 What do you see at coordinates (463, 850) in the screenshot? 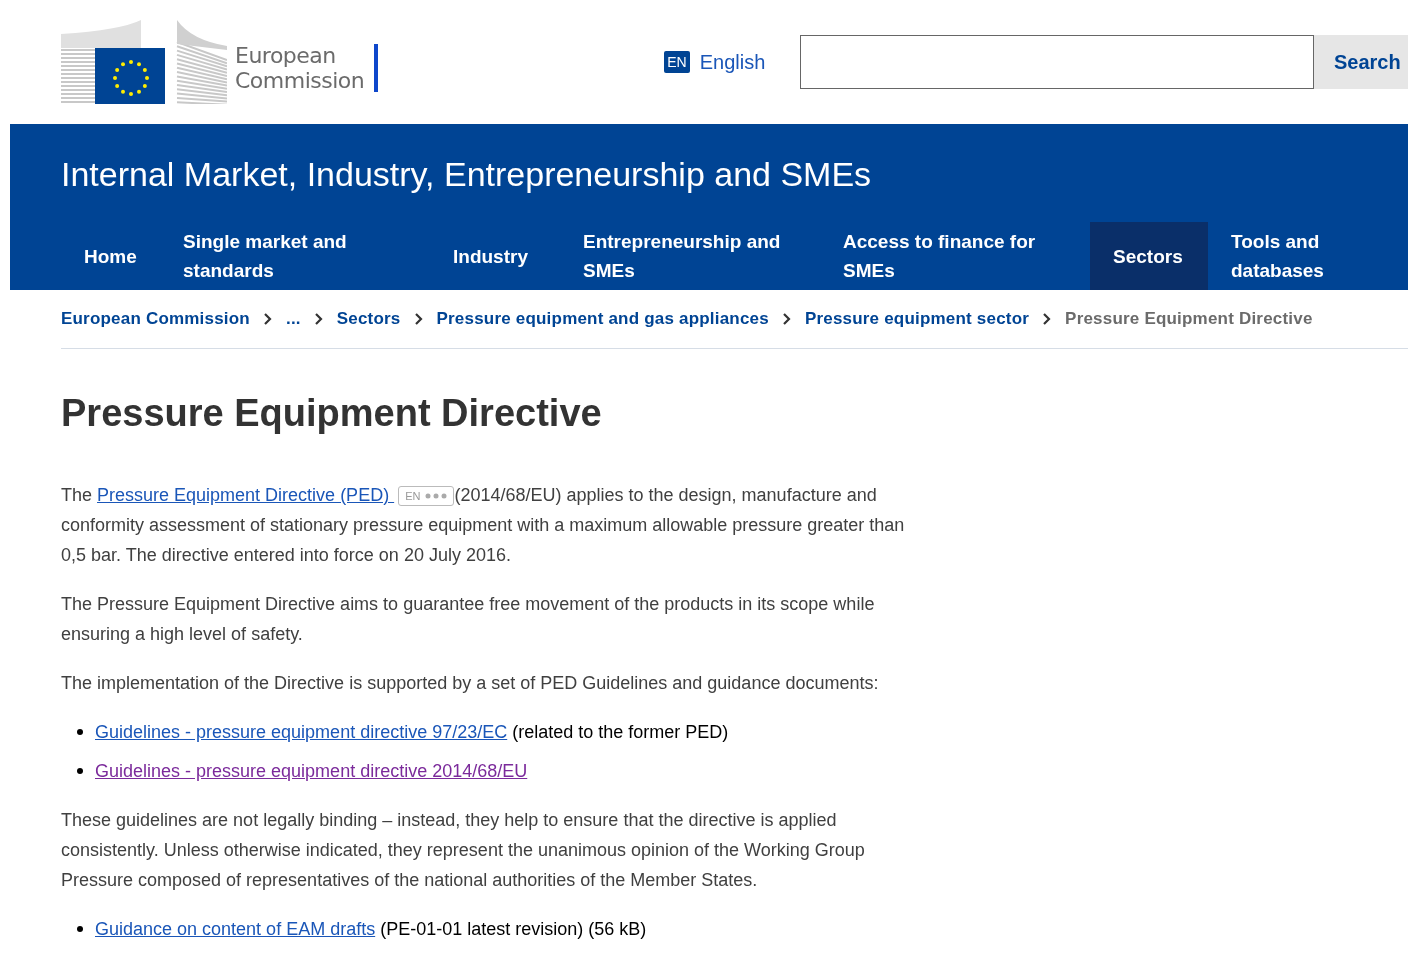
I see `paragraph: These guidelines are not legally binding – instead, they help to ensure that the directive is applied consistently. Unless otherwise indicated, they represent the unanimous opinion of the Working Group Pressure composed of representatives of the national authorities of the Member States.` at bounding box center [463, 850].